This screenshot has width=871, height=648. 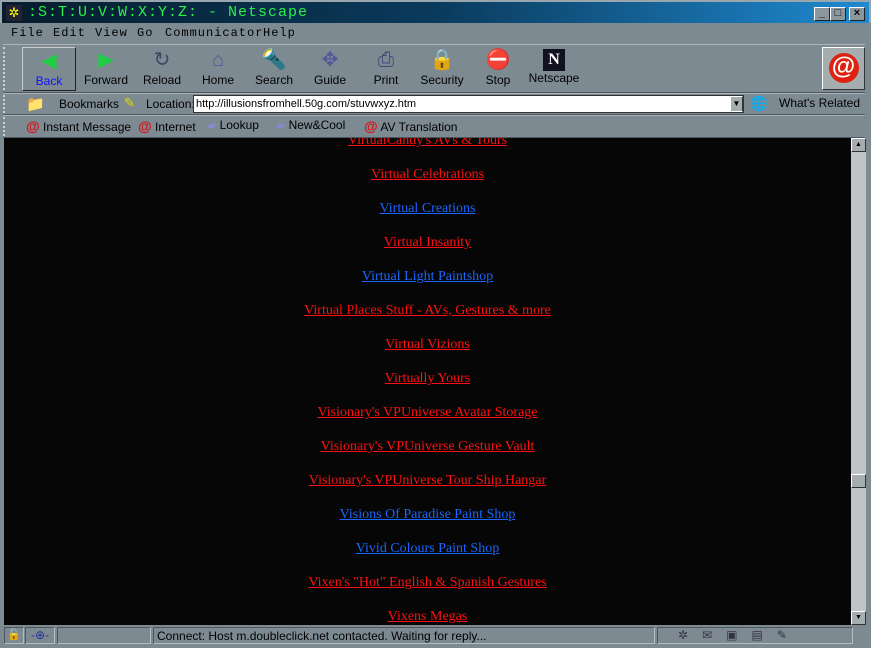 I want to click on page-link: Virtual Insanity, so click(x=427, y=243).